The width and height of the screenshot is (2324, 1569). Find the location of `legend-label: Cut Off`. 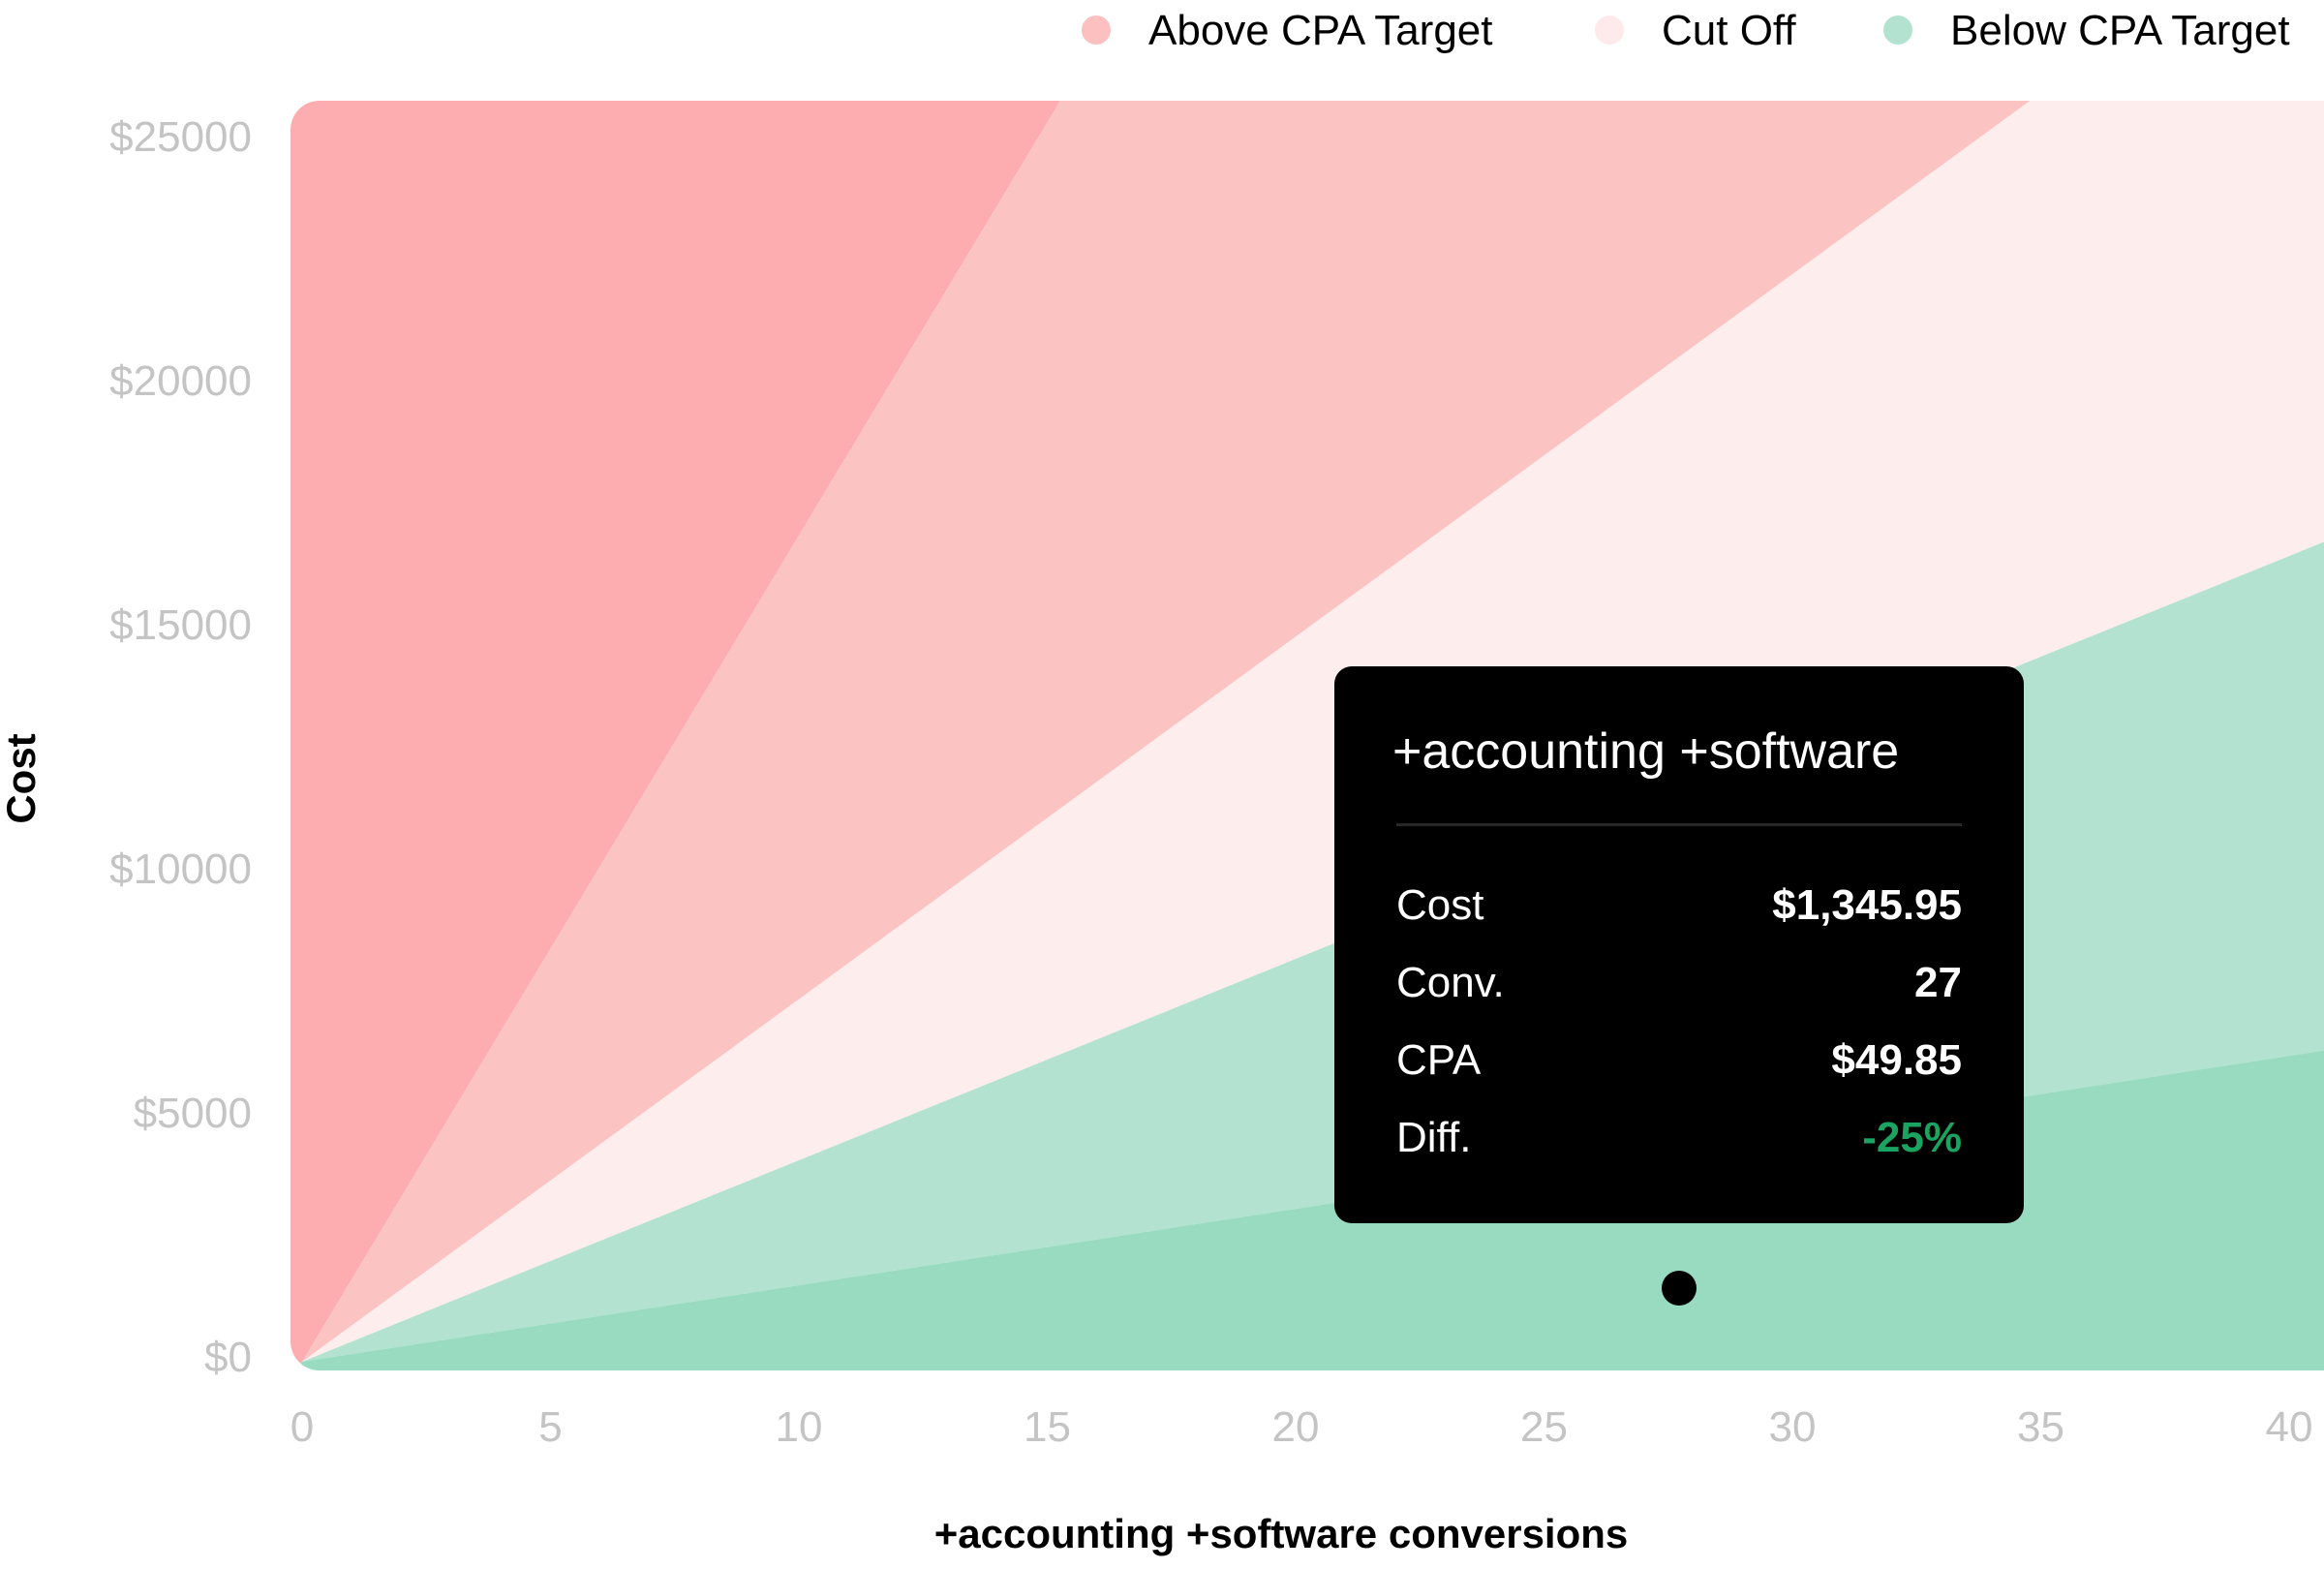

legend-label: Cut Off is located at coordinates (1729, 30).